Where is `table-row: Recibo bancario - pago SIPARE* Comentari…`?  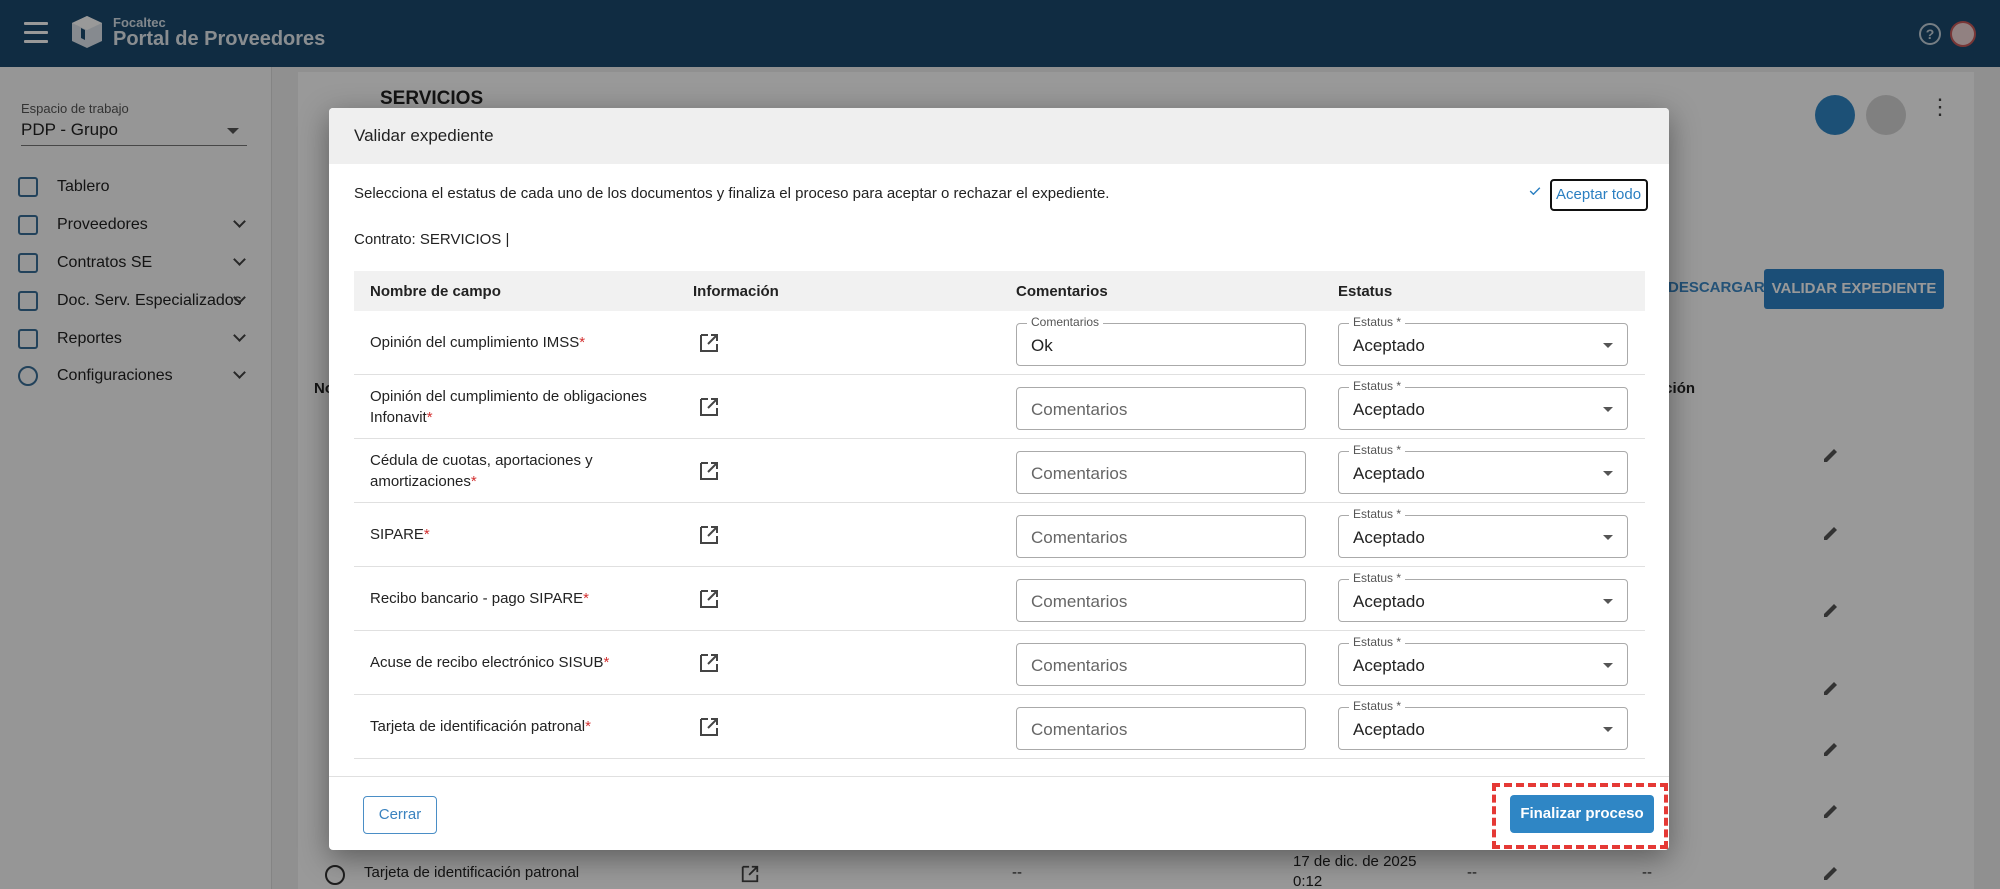 table-row: Recibo bancario - pago SIPARE* Comentari… is located at coordinates (999, 599).